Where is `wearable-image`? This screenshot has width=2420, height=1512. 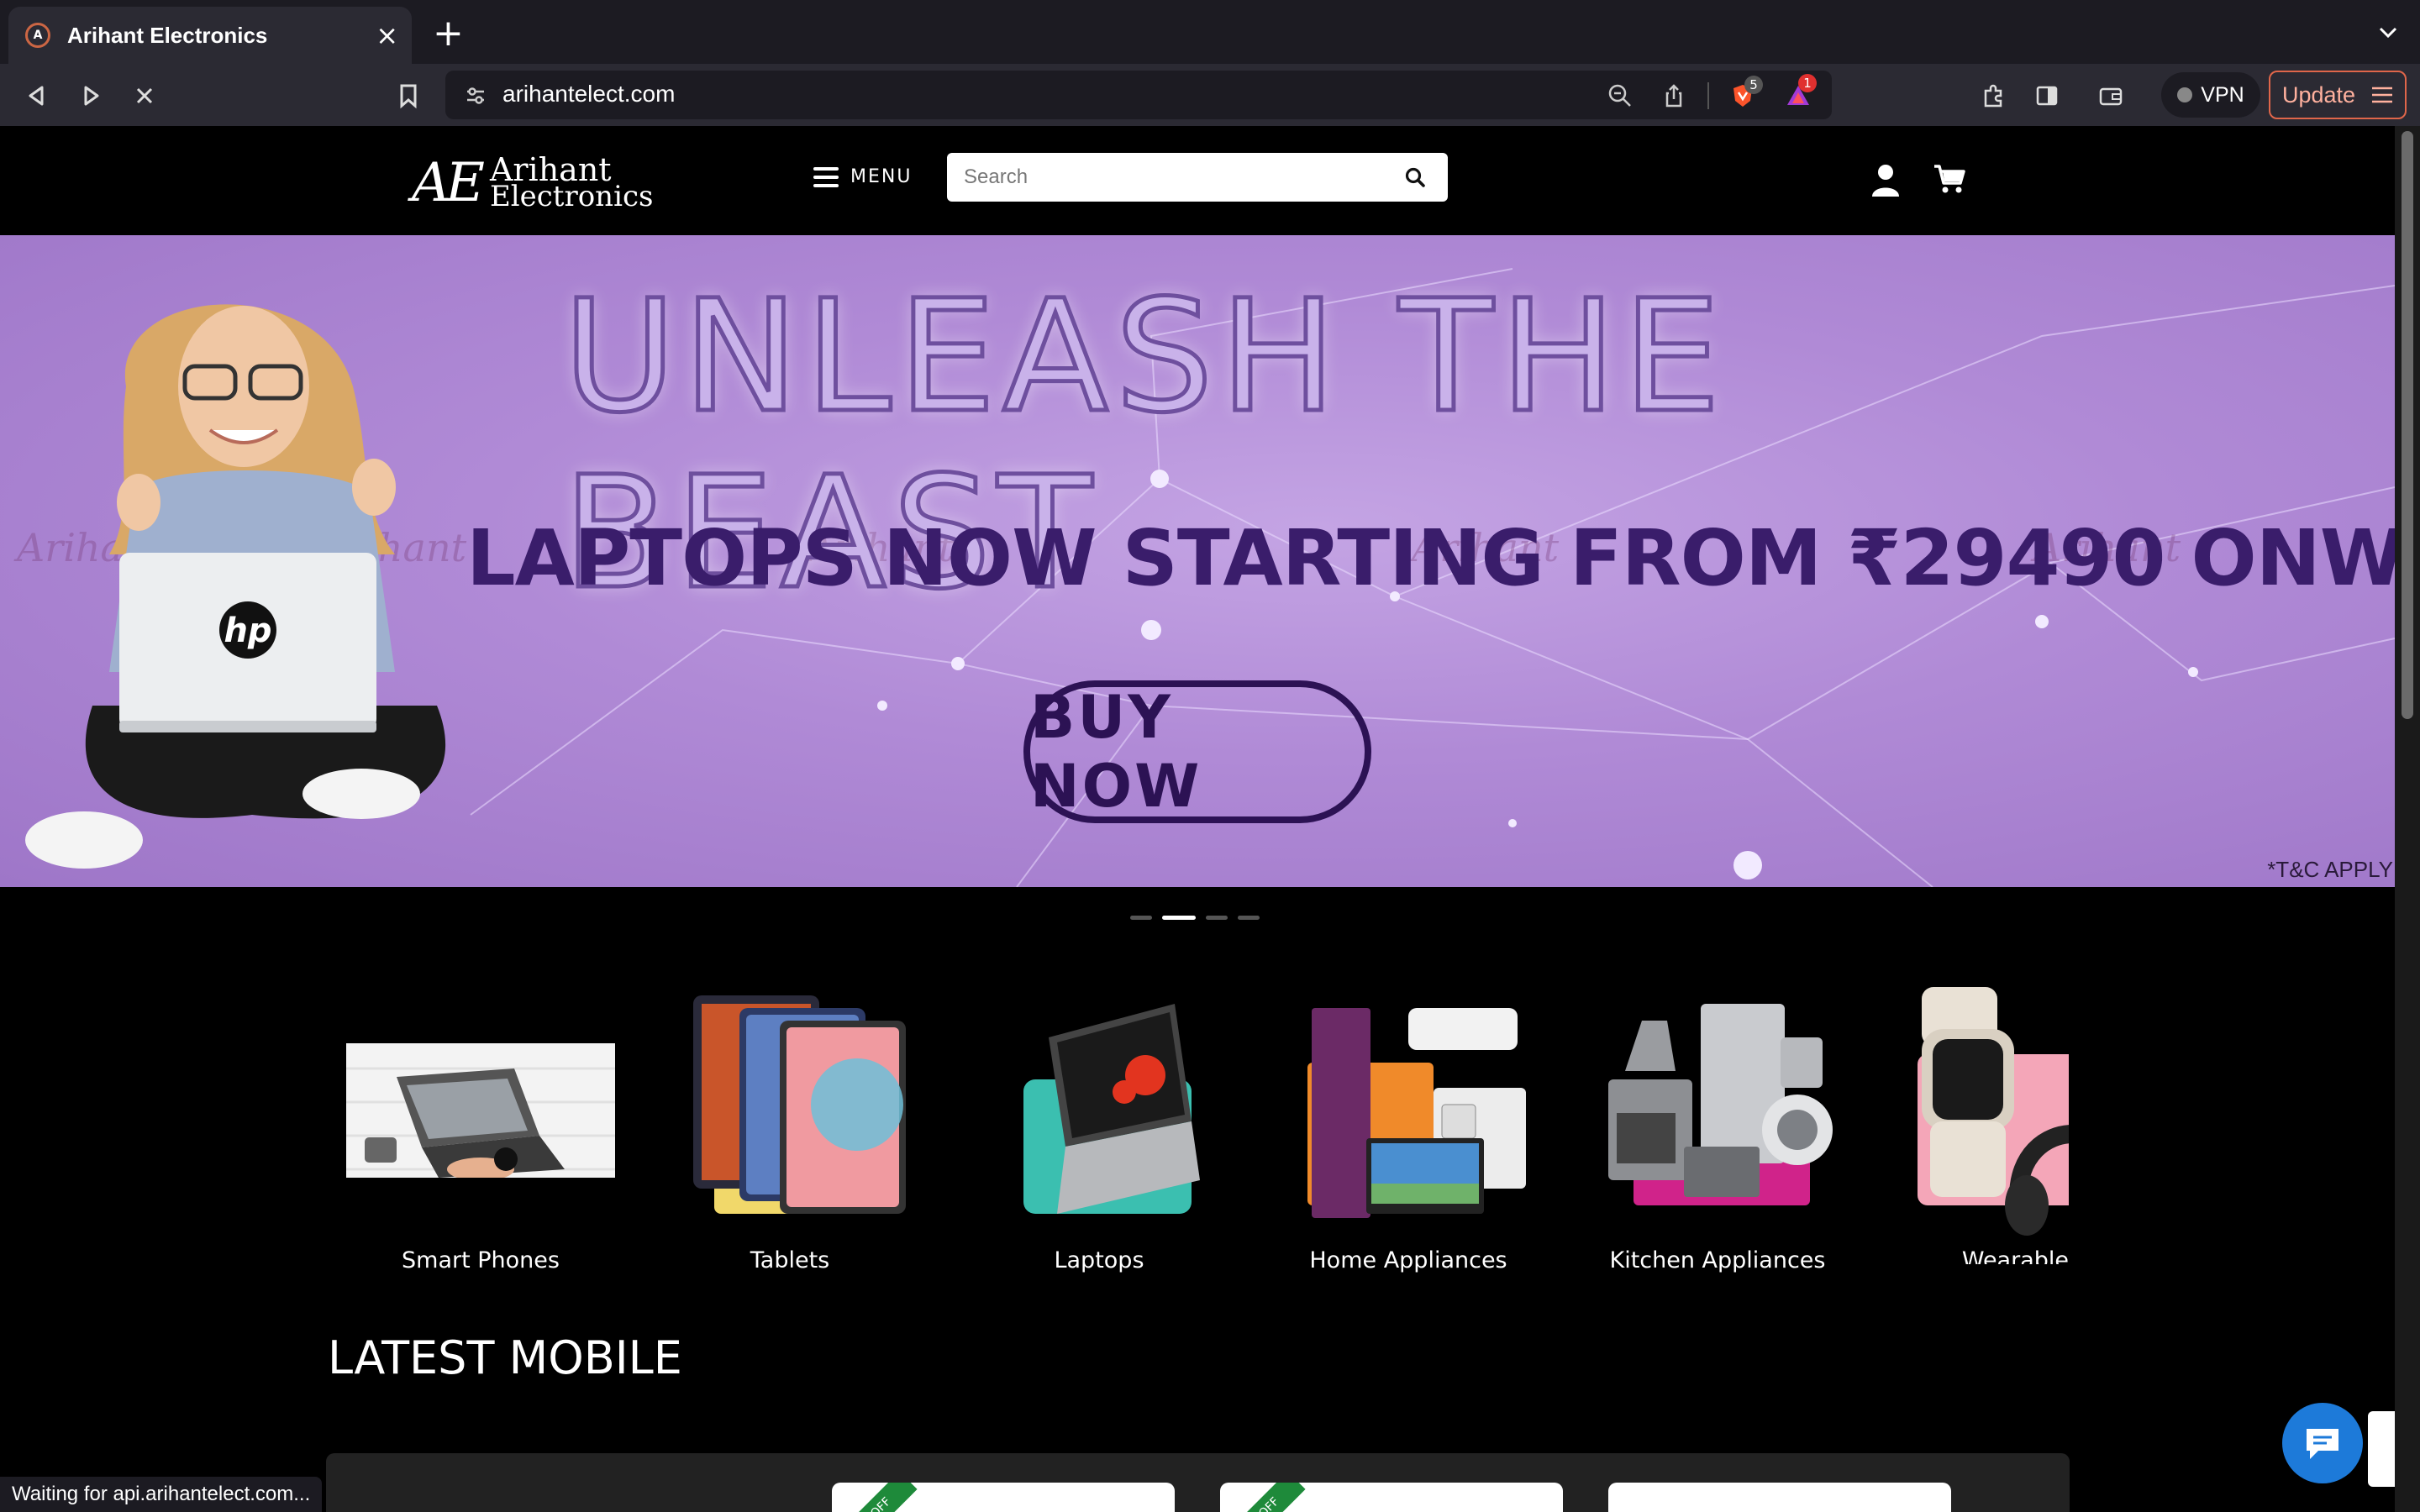 wearable-image is located at coordinates (1993, 1111).